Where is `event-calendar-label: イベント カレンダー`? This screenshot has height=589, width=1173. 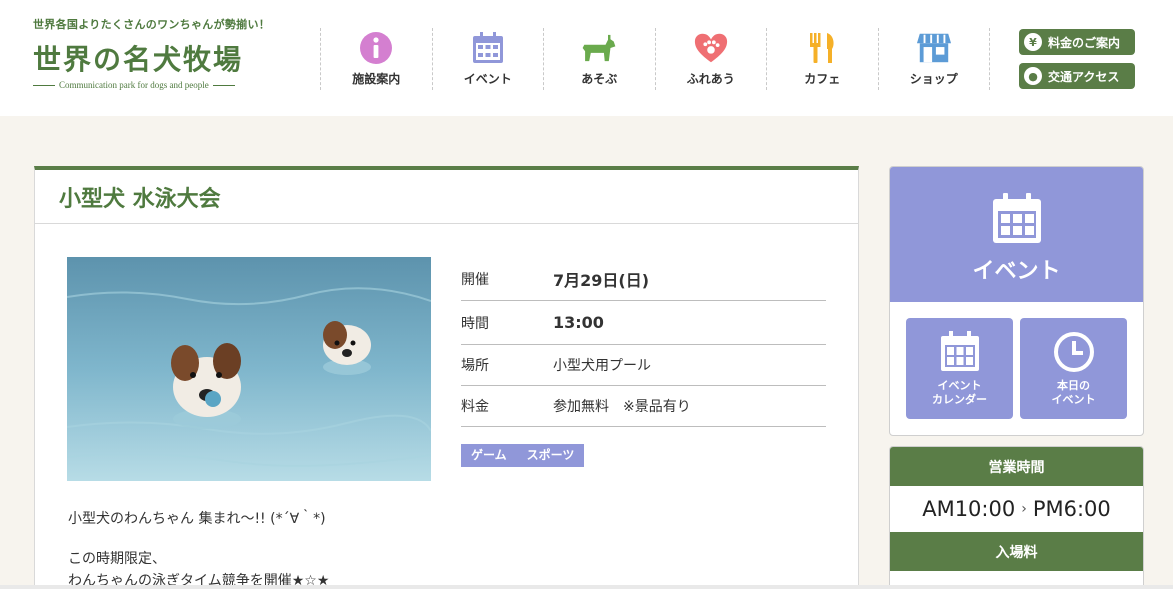 event-calendar-label: イベント カレンダー is located at coordinates (959, 392).